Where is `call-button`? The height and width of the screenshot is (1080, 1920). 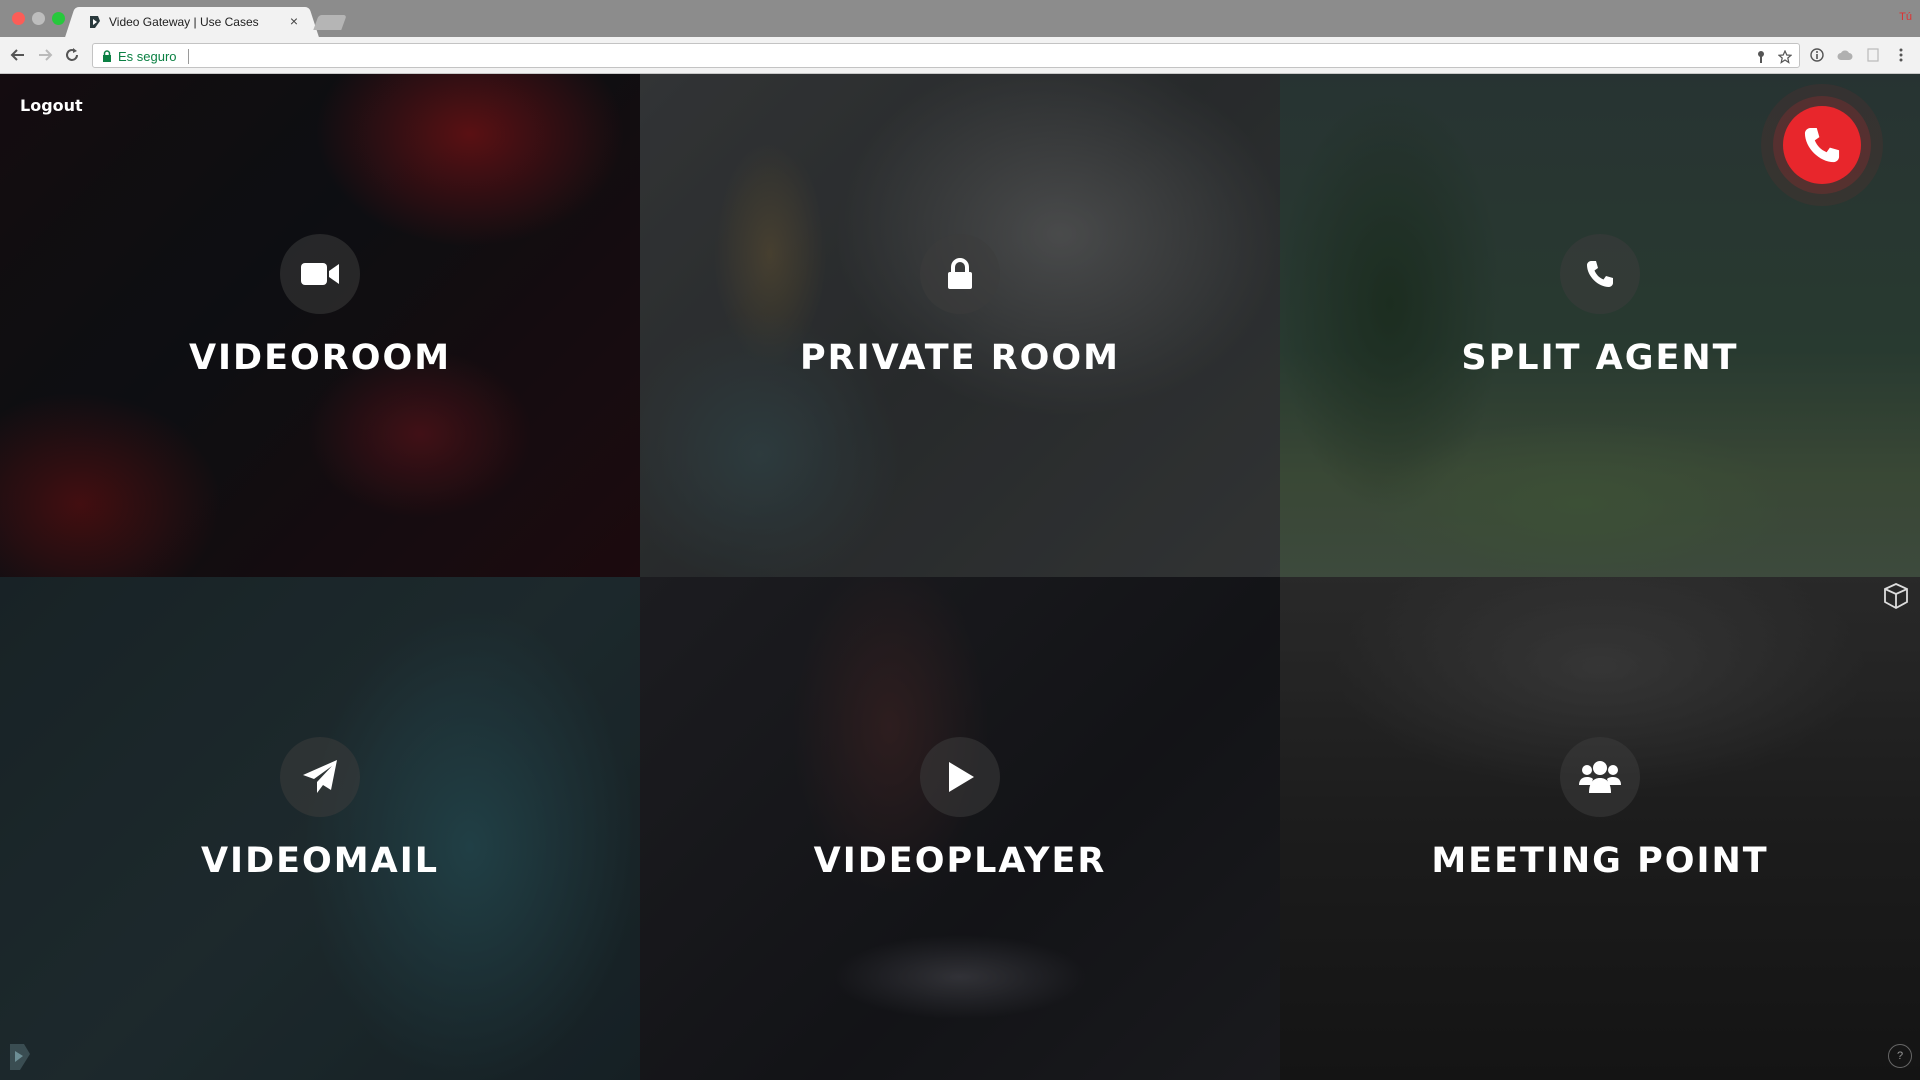 call-button is located at coordinates (1822, 145).